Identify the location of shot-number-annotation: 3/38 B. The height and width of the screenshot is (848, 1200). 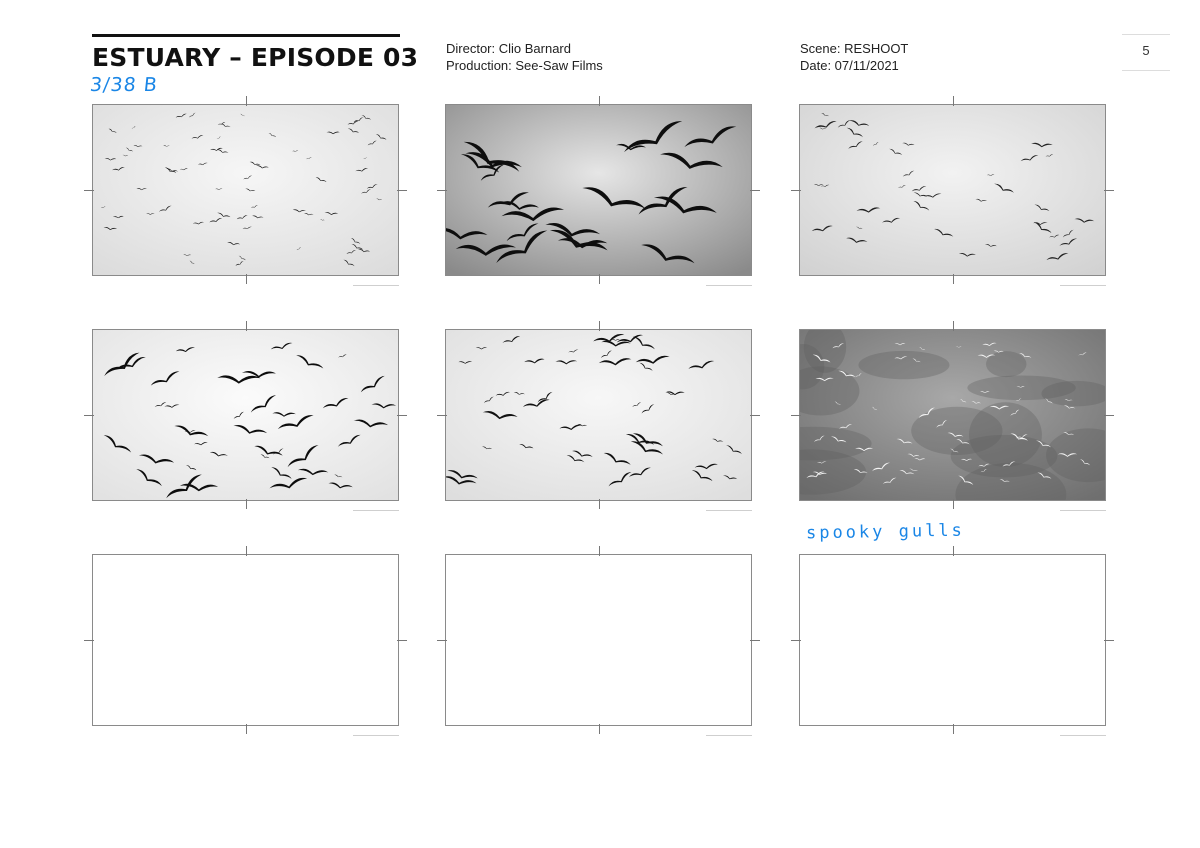
(123, 85).